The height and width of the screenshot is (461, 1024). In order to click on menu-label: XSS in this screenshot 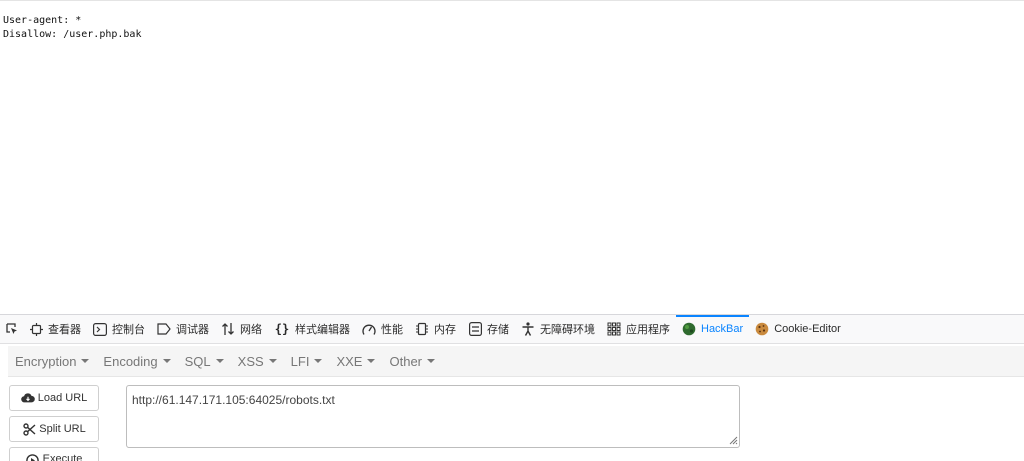, I will do `click(250, 361)`.